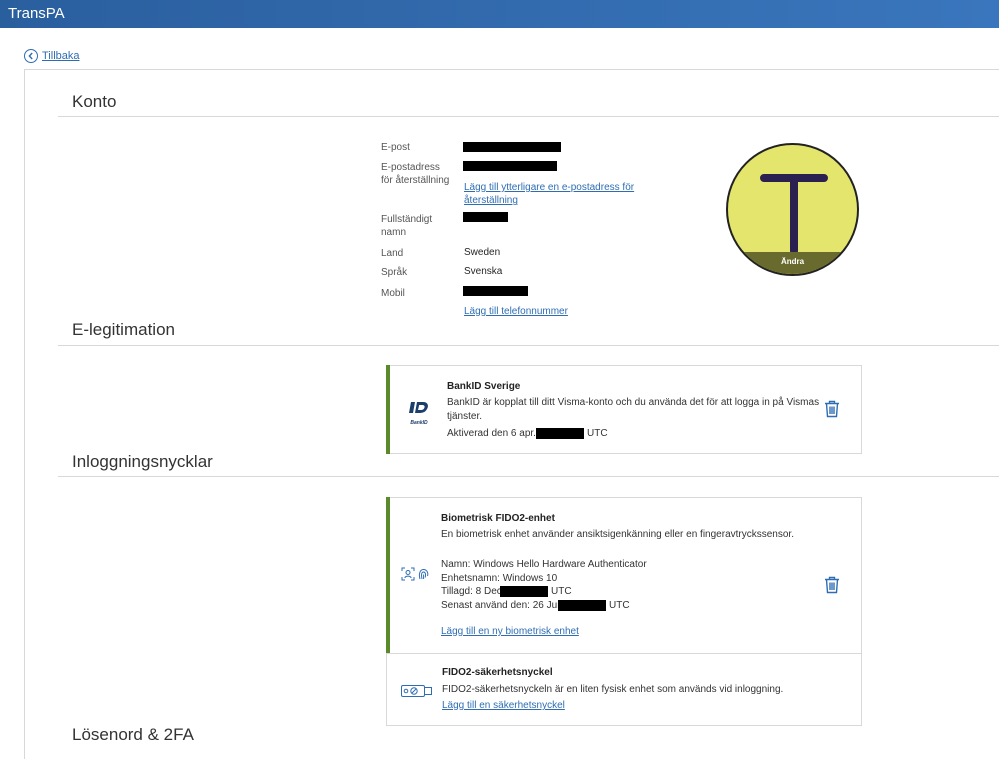 This screenshot has height=759, width=999. I want to click on section-title-eid: E-legitimation, so click(123, 329).